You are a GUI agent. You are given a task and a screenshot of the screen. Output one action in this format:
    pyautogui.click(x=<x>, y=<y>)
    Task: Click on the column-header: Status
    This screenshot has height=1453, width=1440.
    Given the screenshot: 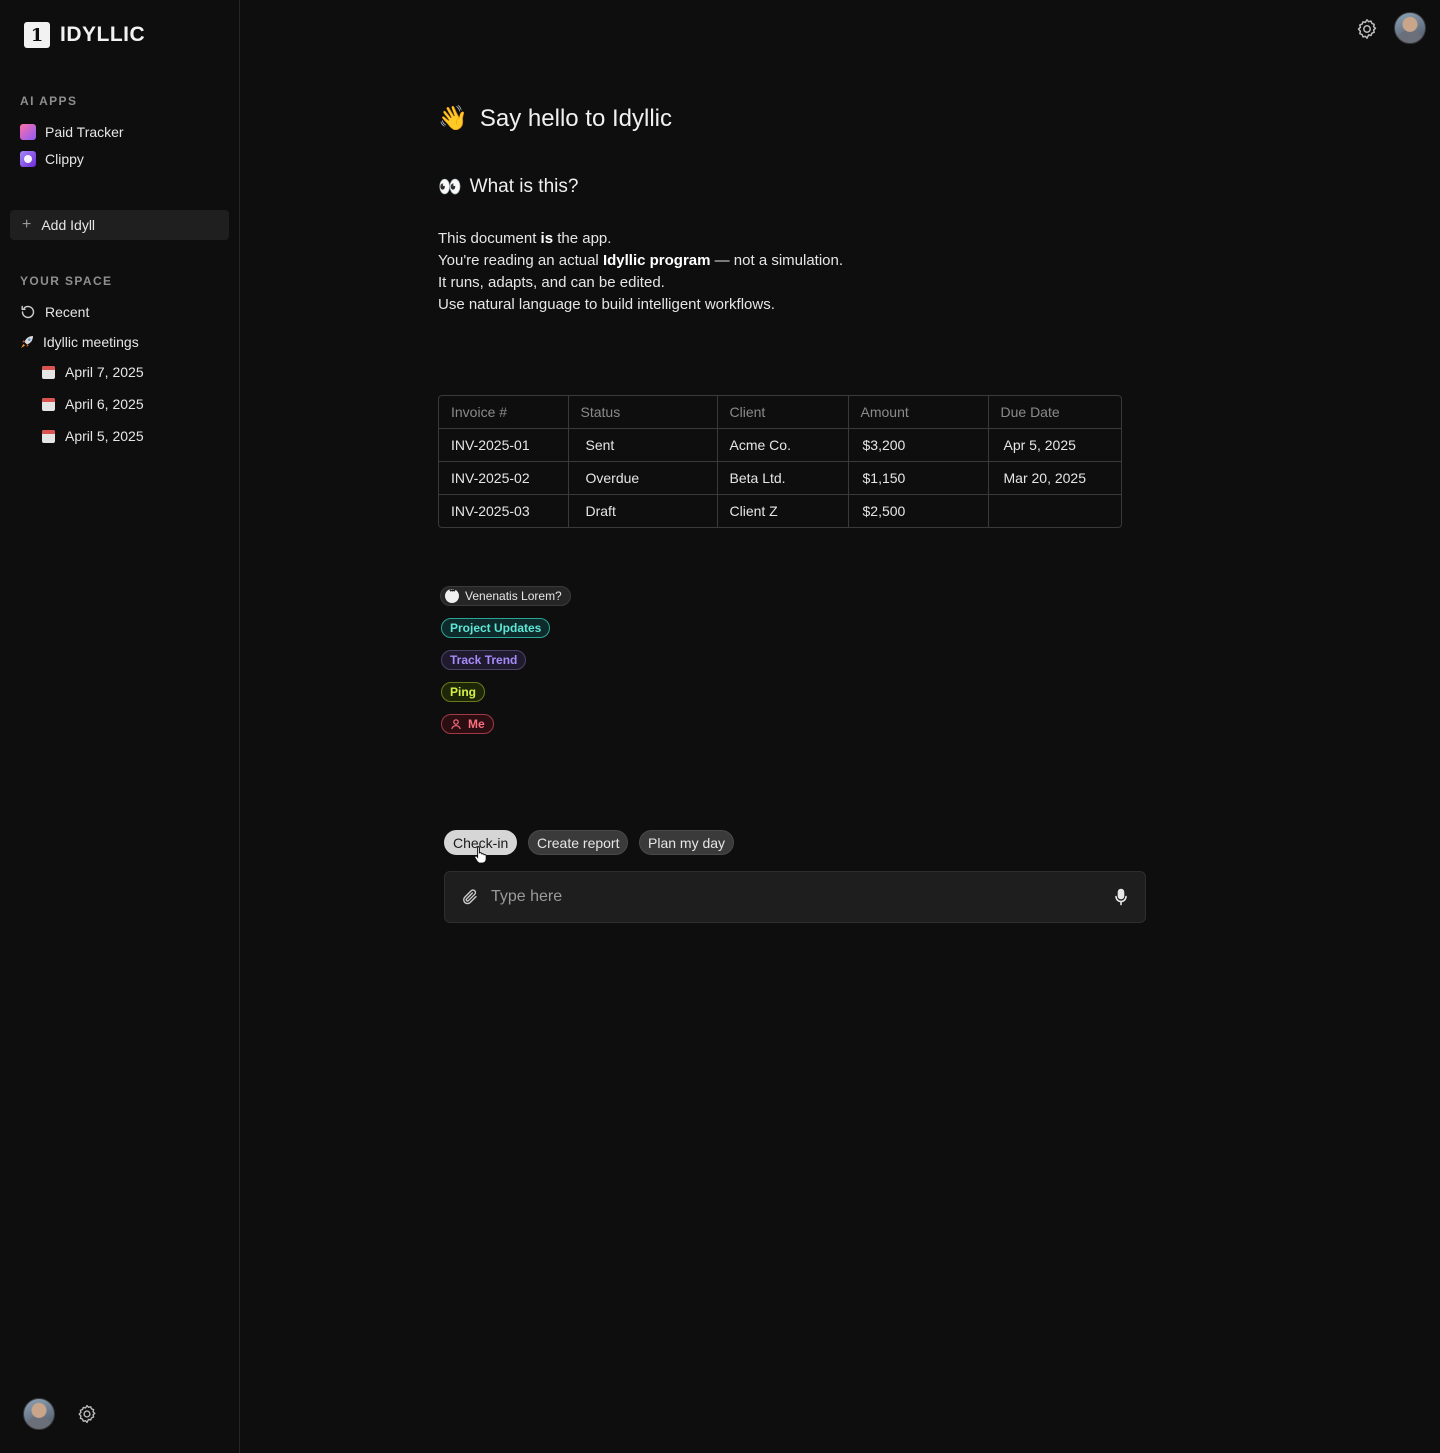 What is the action you would take?
    pyautogui.click(x=643, y=412)
    